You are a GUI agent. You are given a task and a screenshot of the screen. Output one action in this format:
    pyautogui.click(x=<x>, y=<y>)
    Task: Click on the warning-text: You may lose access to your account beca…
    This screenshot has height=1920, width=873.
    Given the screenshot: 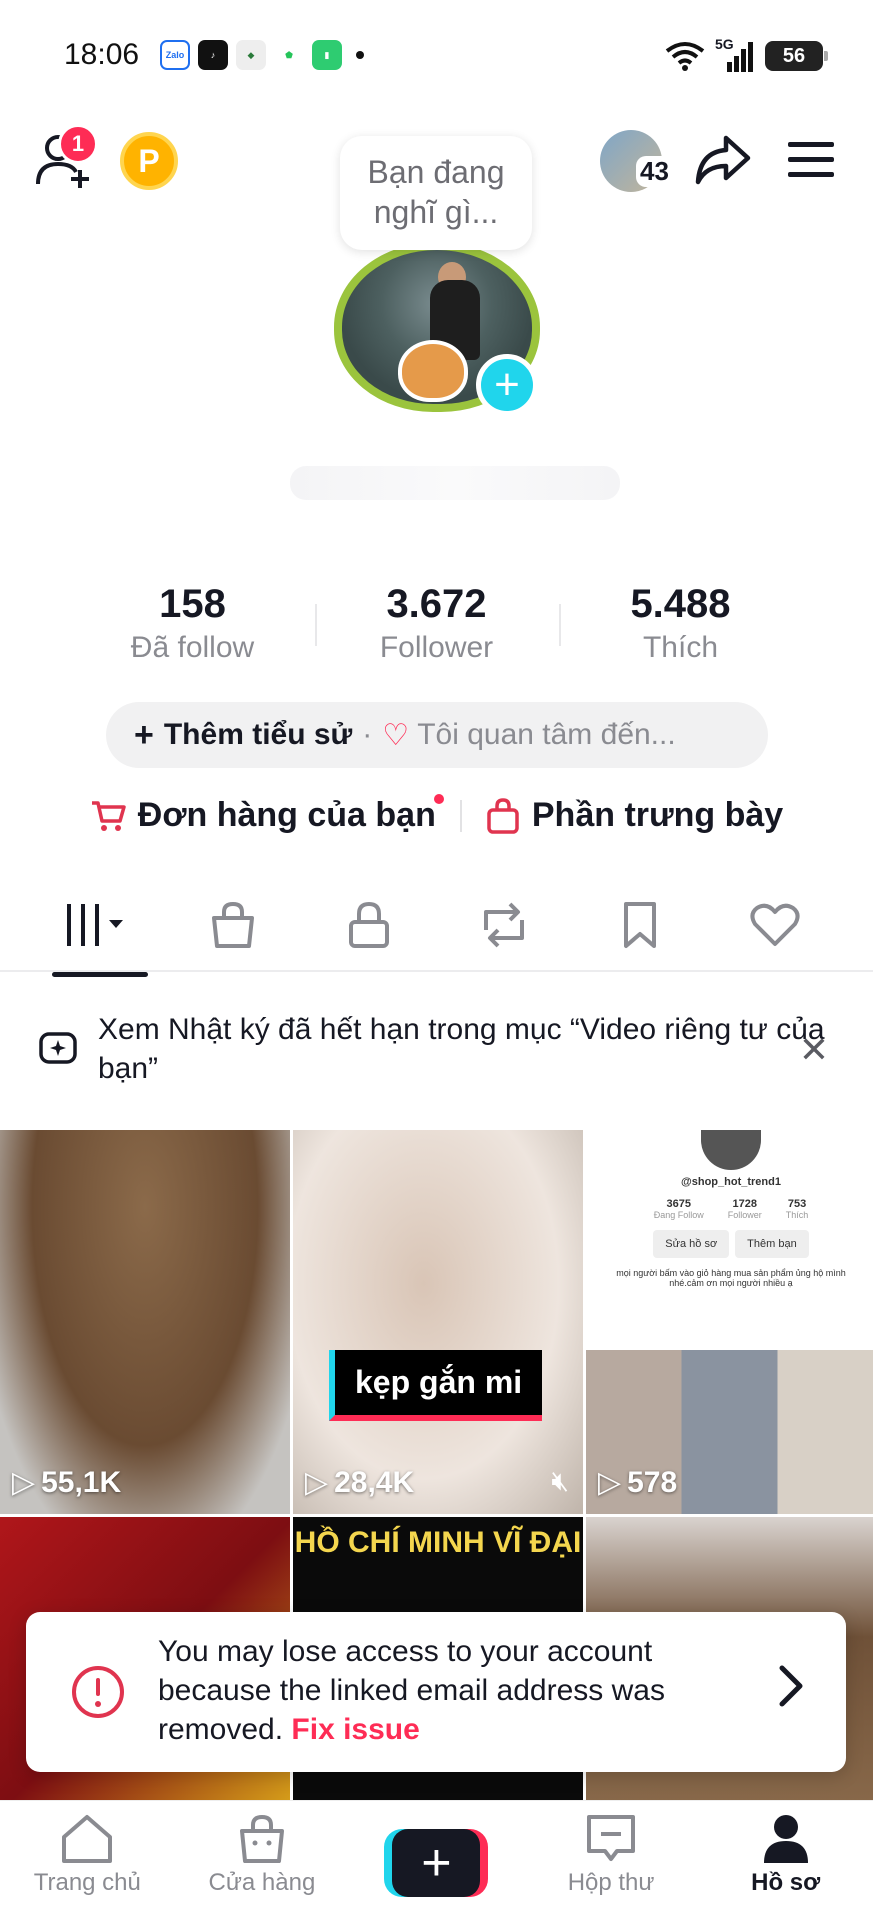 What is the action you would take?
    pyautogui.click(x=458, y=1690)
    